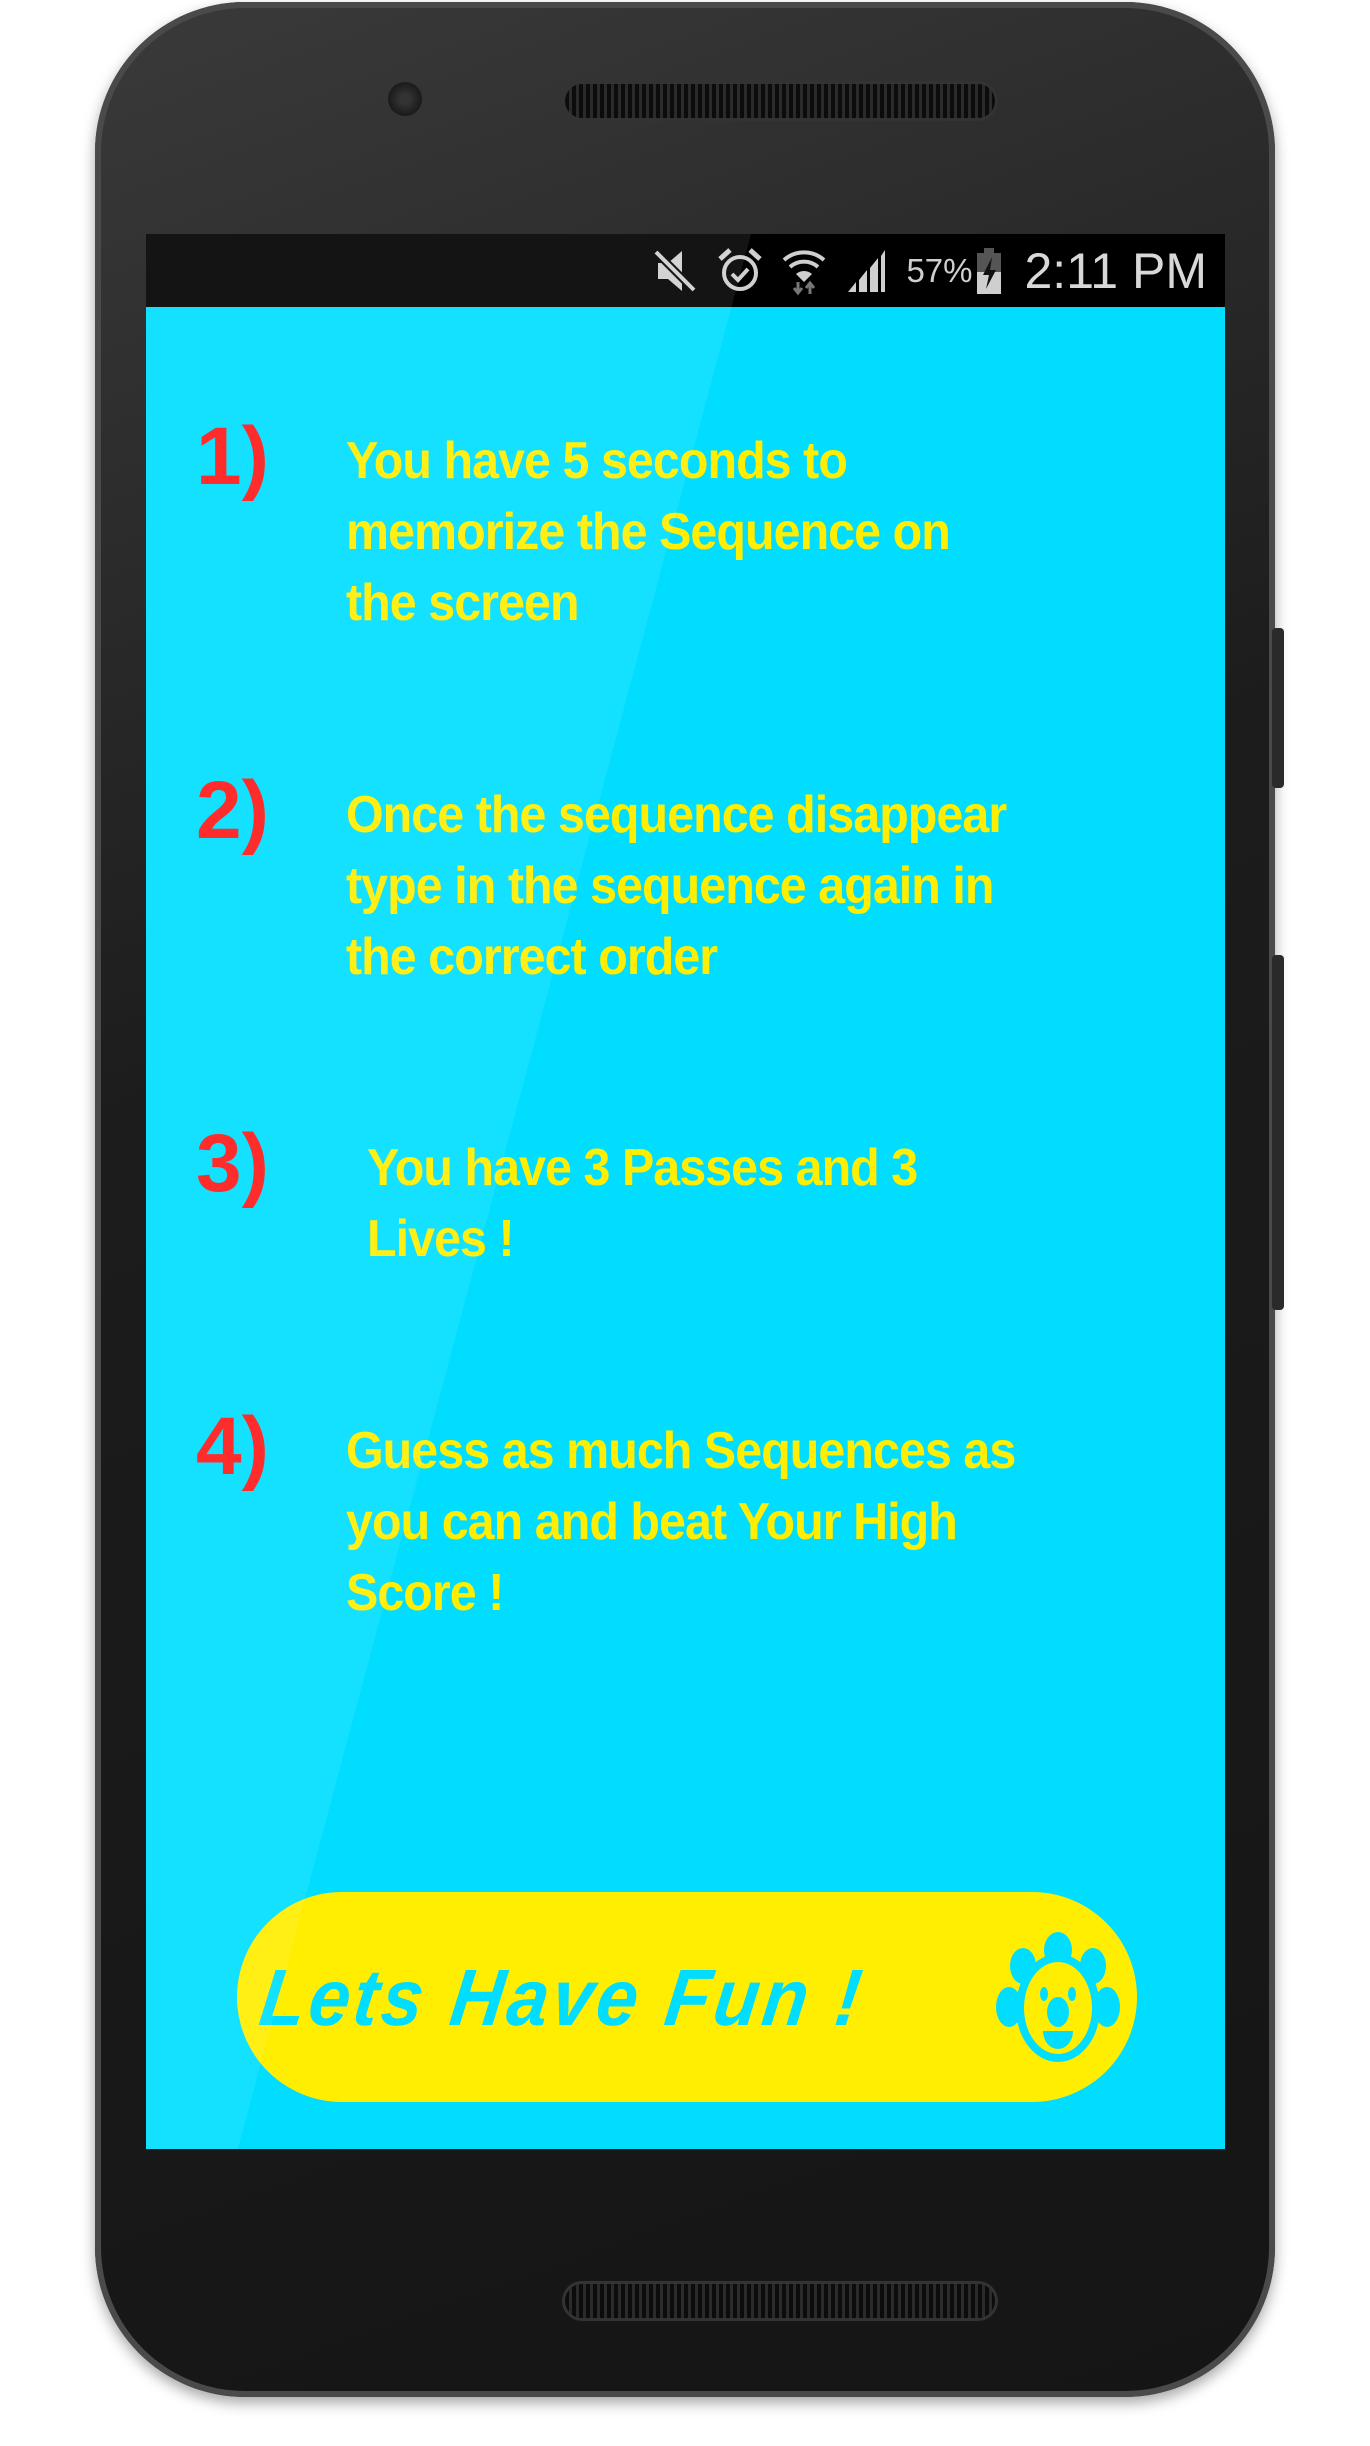 Image resolution: width=1370 pixels, height=2446 pixels. I want to click on signal-icon, so click(867, 270).